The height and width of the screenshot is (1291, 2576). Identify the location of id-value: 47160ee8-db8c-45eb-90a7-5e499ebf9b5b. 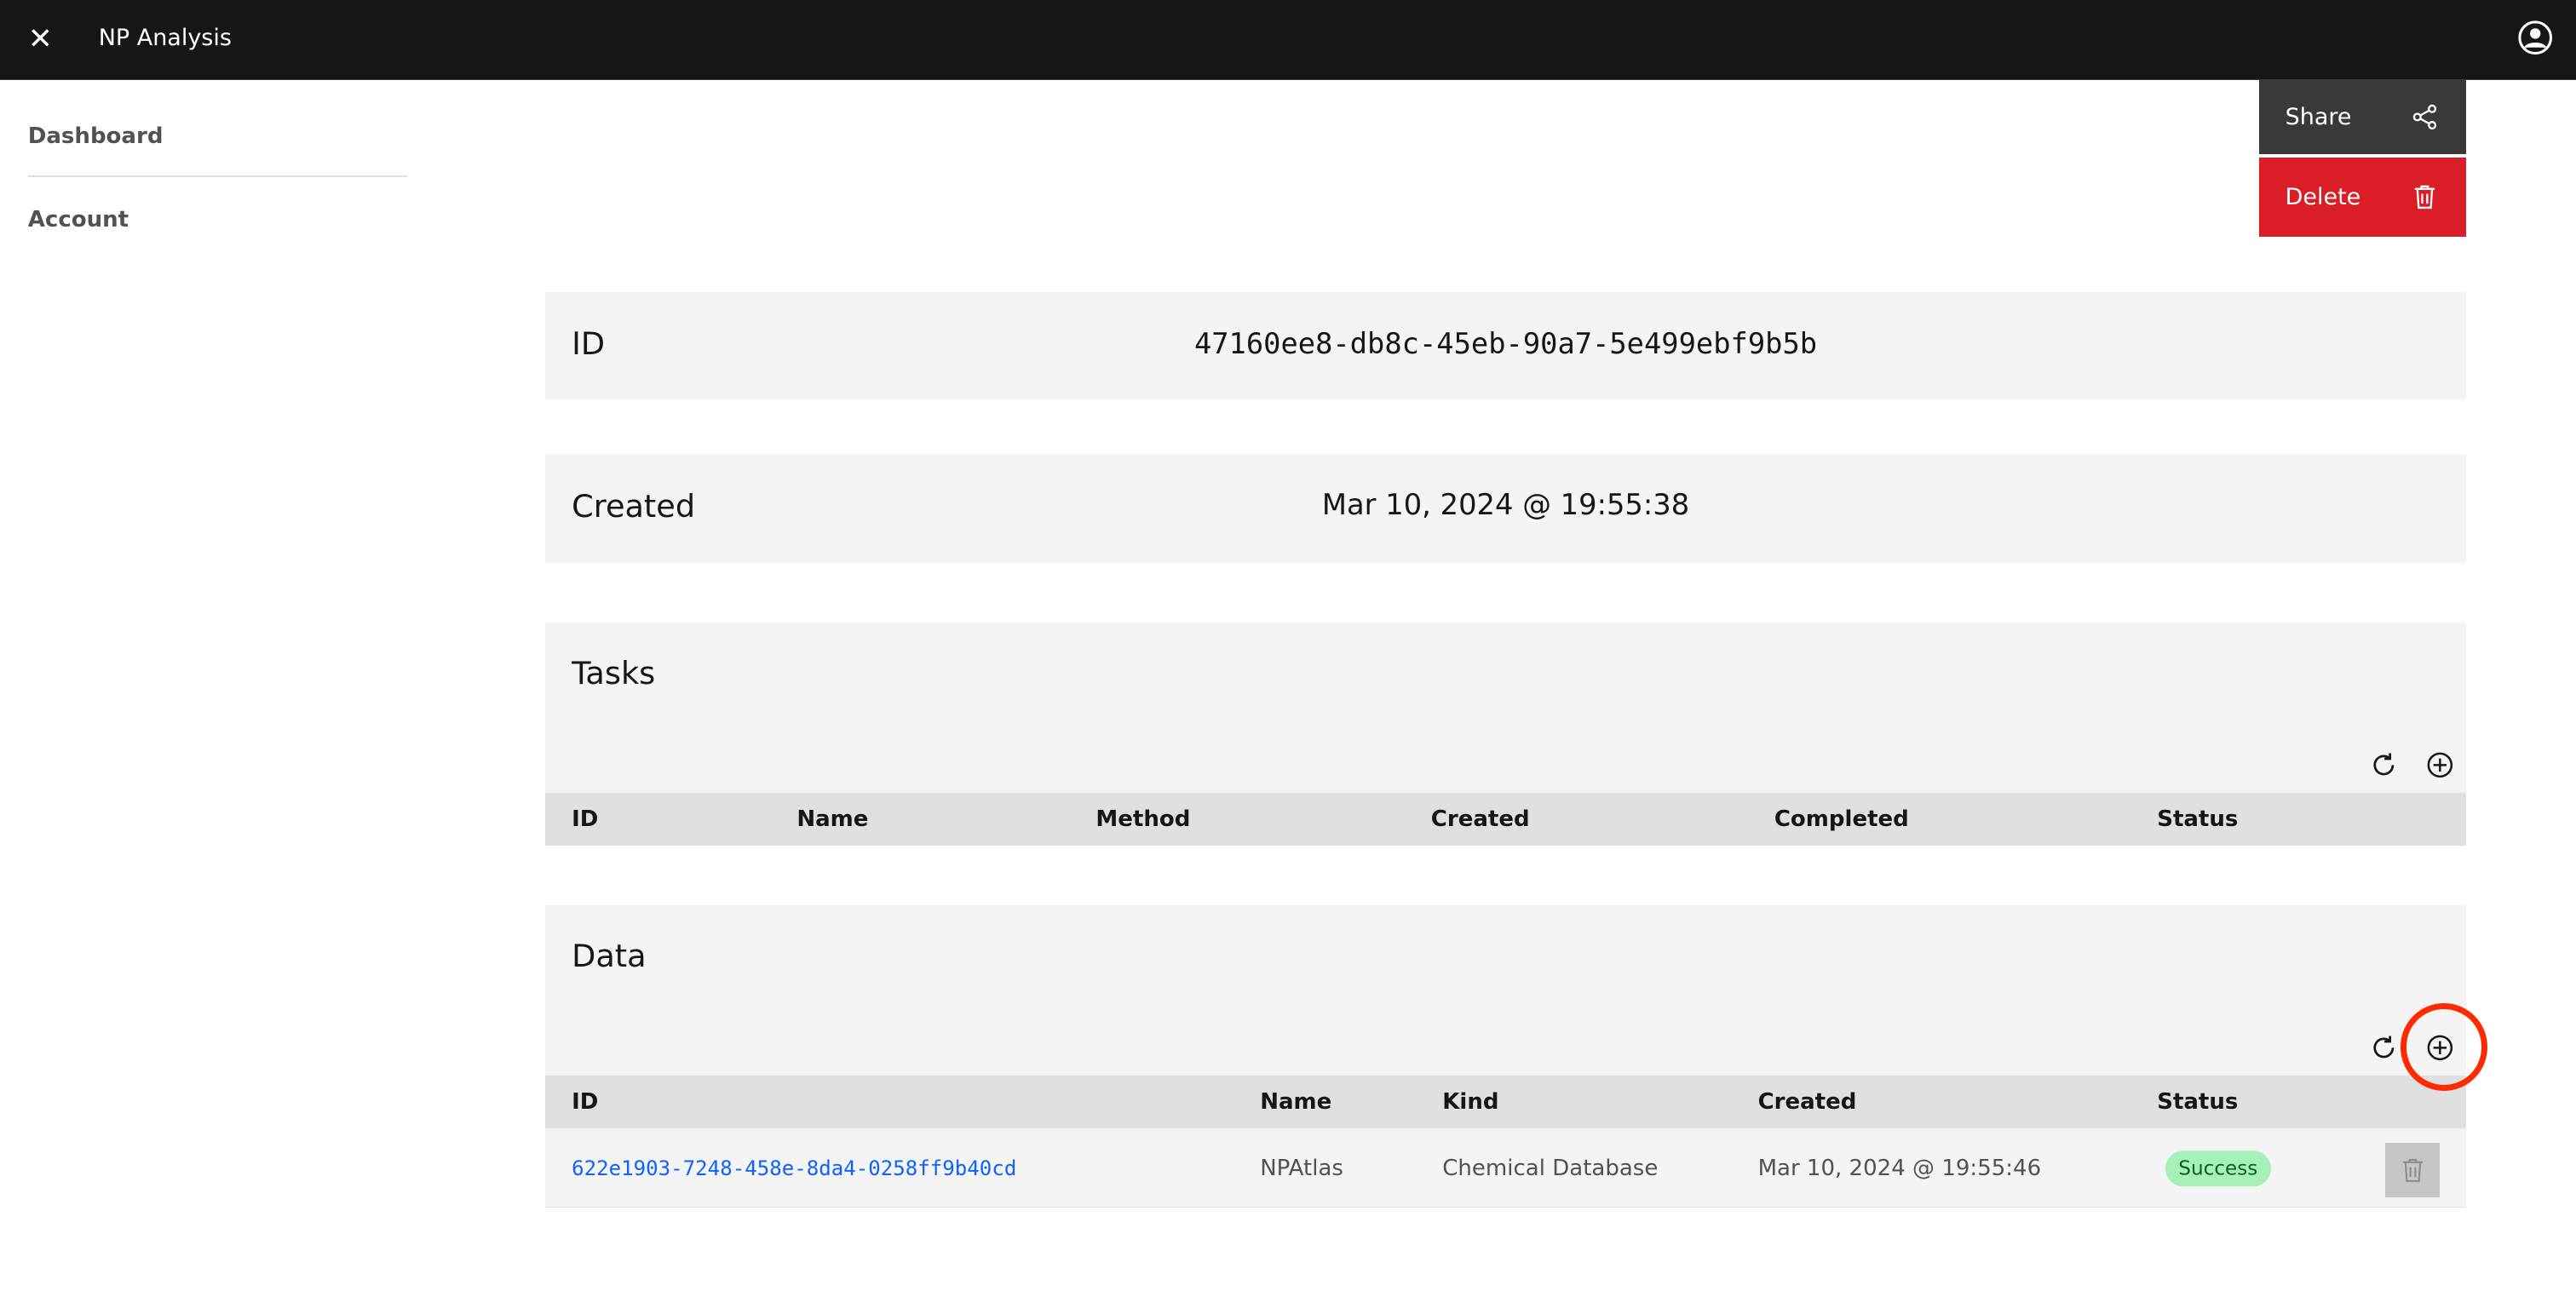
(1506, 343).